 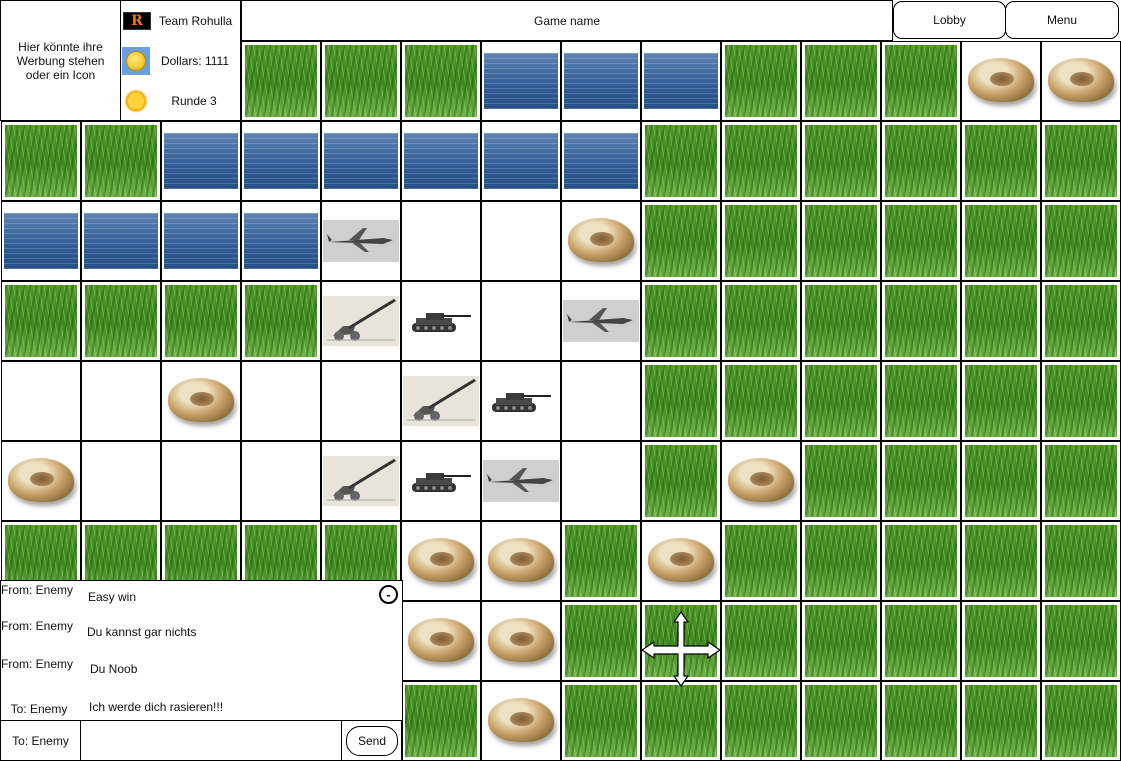 I want to click on chat-recipient: To: Enemy, so click(x=40, y=740).